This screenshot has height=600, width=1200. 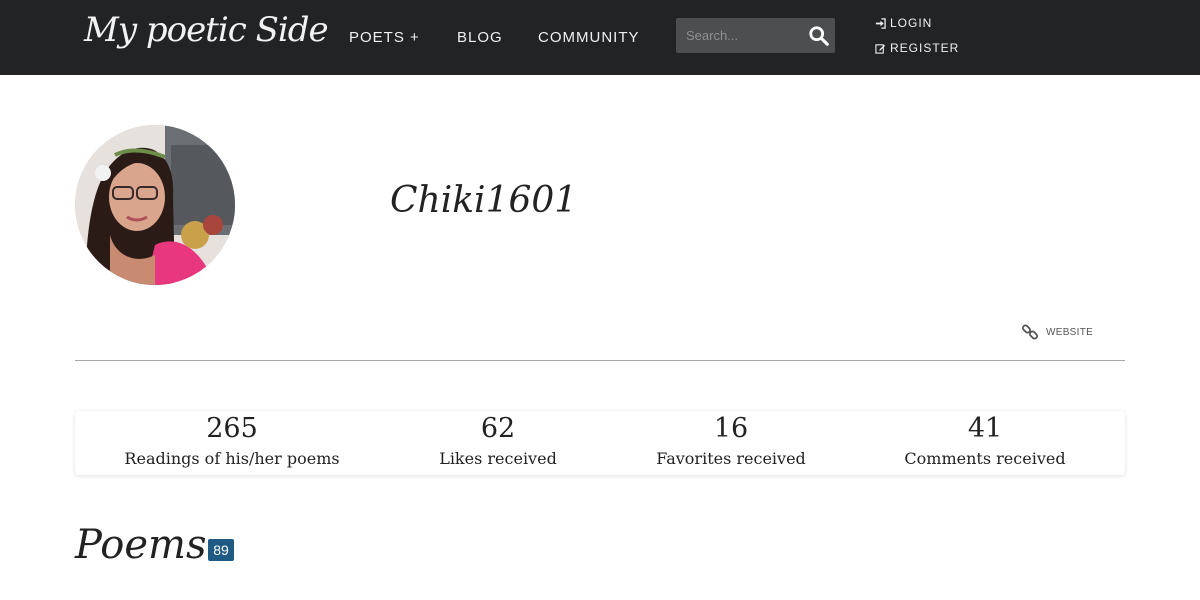 What do you see at coordinates (232, 428) in the screenshot?
I see `stat-value: 265` at bounding box center [232, 428].